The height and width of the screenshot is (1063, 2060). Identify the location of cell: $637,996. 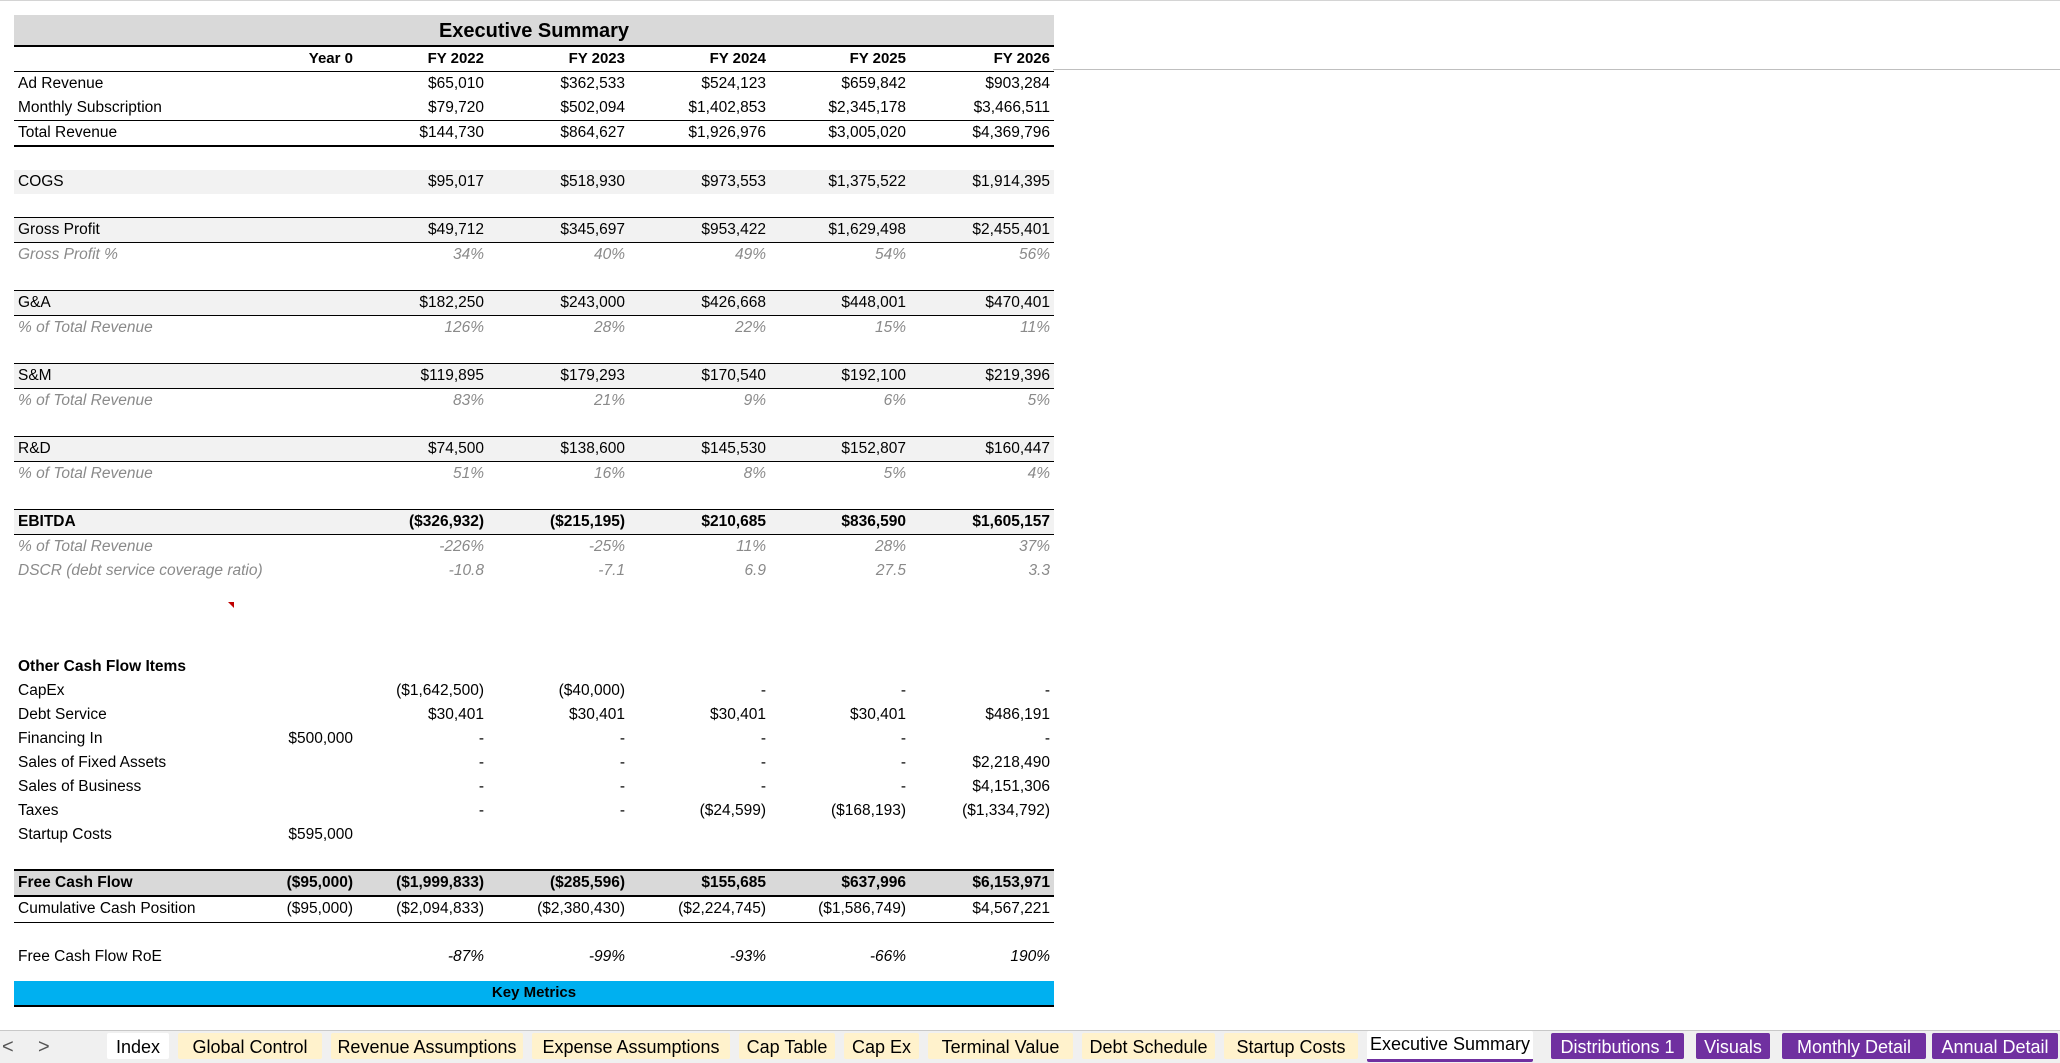
(836, 883).